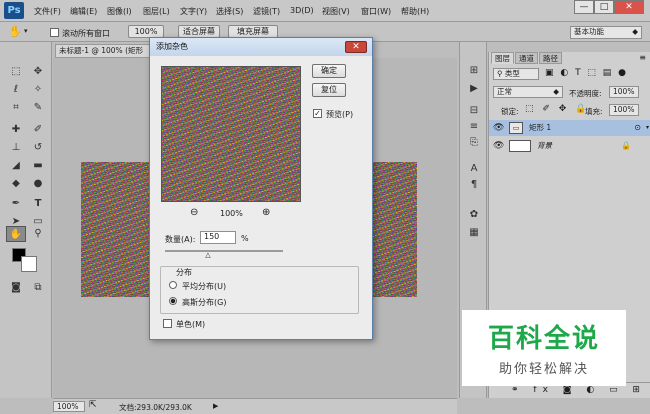 The image size is (650, 414). Describe the element at coordinates (38, 166) in the screenshot. I see `gradient-tool-icon: ▬` at that location.